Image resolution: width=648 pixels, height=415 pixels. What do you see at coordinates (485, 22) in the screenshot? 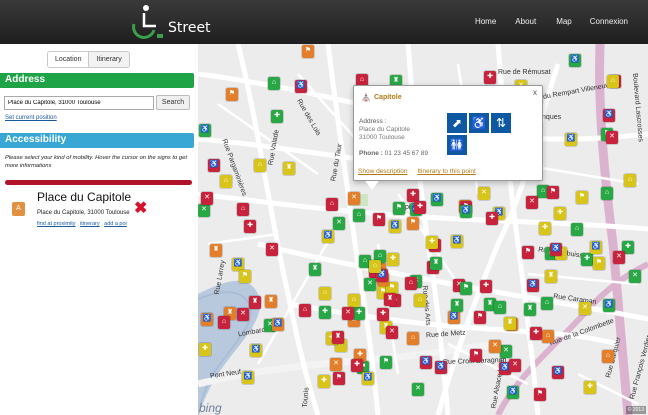
I see `nav-home: Home` at bounding box center [485, 22].